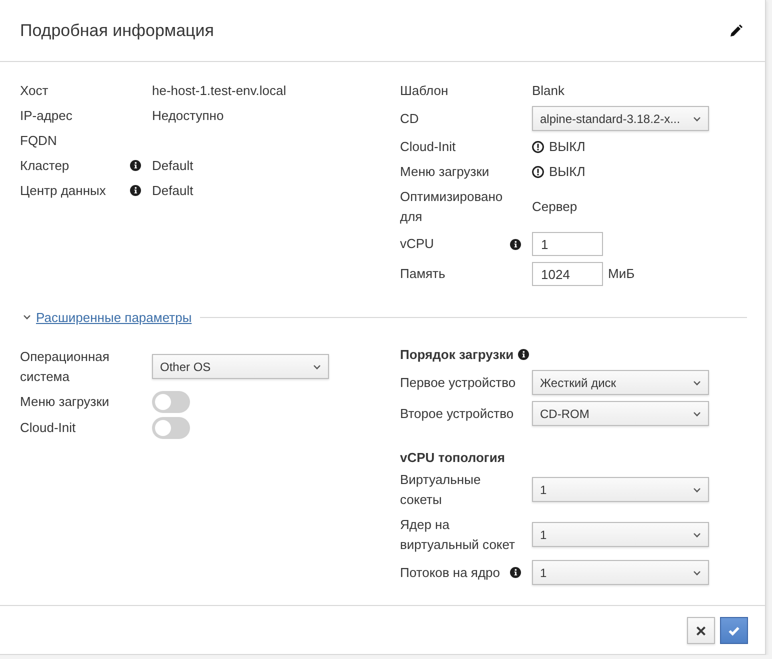  I want to click on input-field: 1, so click(567, 244).